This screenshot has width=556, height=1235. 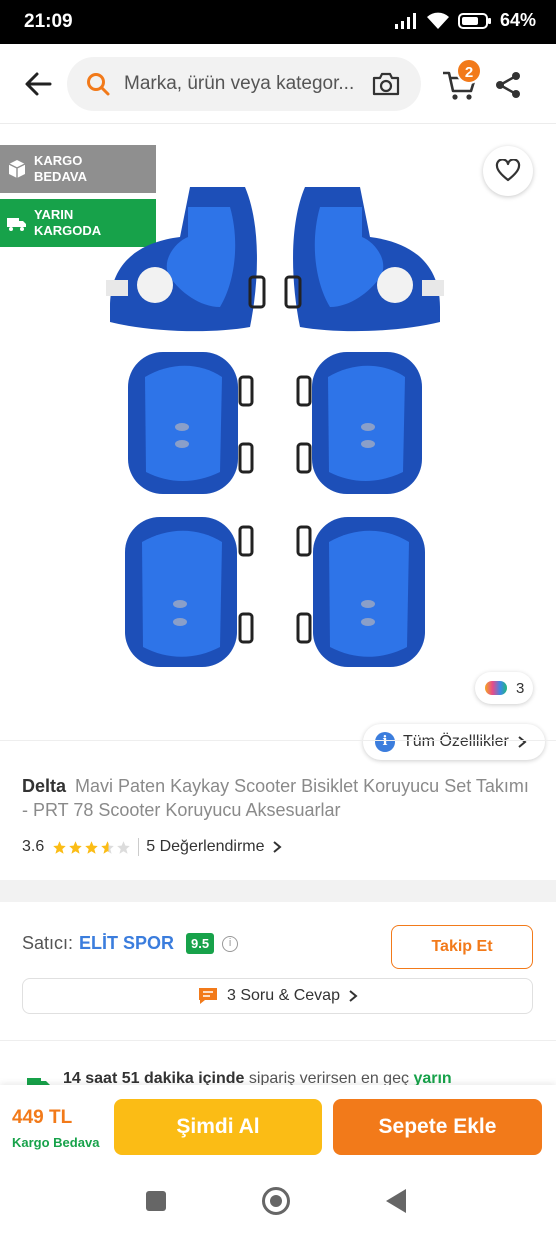 What do you see at coordinates (496, 688) in the screenshot?
I see `color-palette-icon` at bounding box center [496, 688].